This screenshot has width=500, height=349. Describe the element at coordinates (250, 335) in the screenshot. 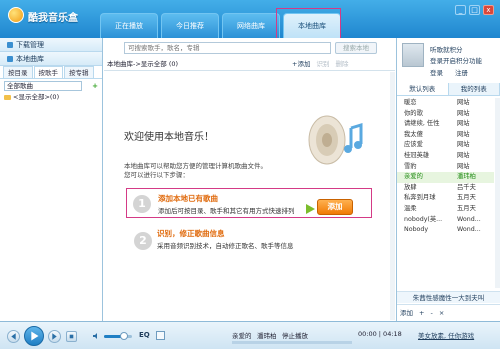

I see `player-bar: EQ 亲爱的 潘玮柏 停止播放 00:00 | 04:18 美女放素, 任你游戏` at that location.